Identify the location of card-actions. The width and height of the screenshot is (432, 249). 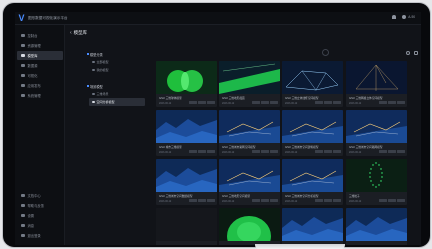
(202, 151).